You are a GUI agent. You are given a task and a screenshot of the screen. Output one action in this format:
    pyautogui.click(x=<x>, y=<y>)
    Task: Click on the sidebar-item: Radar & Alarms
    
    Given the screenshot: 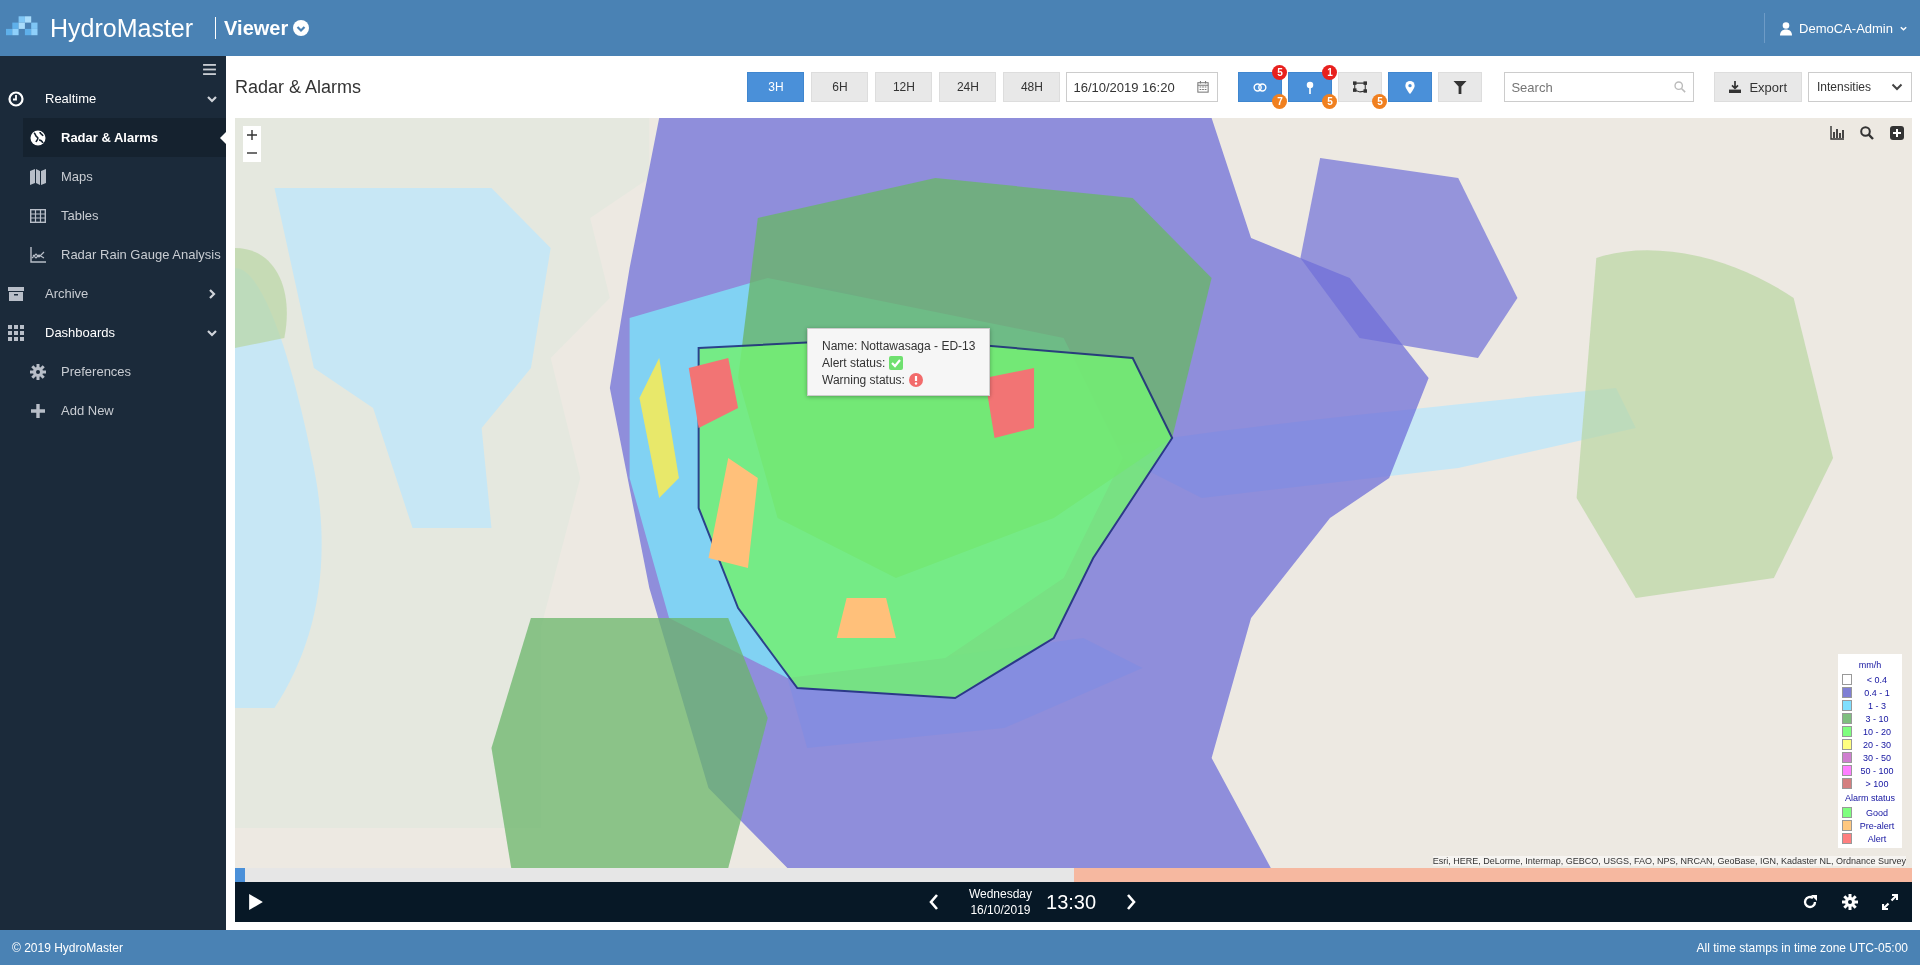 What is the action you would take?
    pyautogui.click(x=124, y=137)
    